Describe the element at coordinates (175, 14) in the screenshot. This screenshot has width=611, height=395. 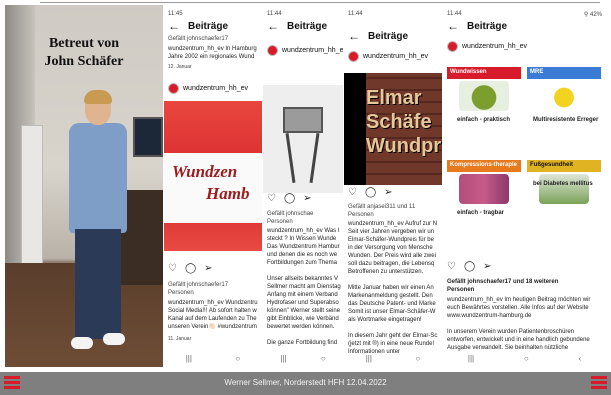
I see `status-time: 11:45` at that location.